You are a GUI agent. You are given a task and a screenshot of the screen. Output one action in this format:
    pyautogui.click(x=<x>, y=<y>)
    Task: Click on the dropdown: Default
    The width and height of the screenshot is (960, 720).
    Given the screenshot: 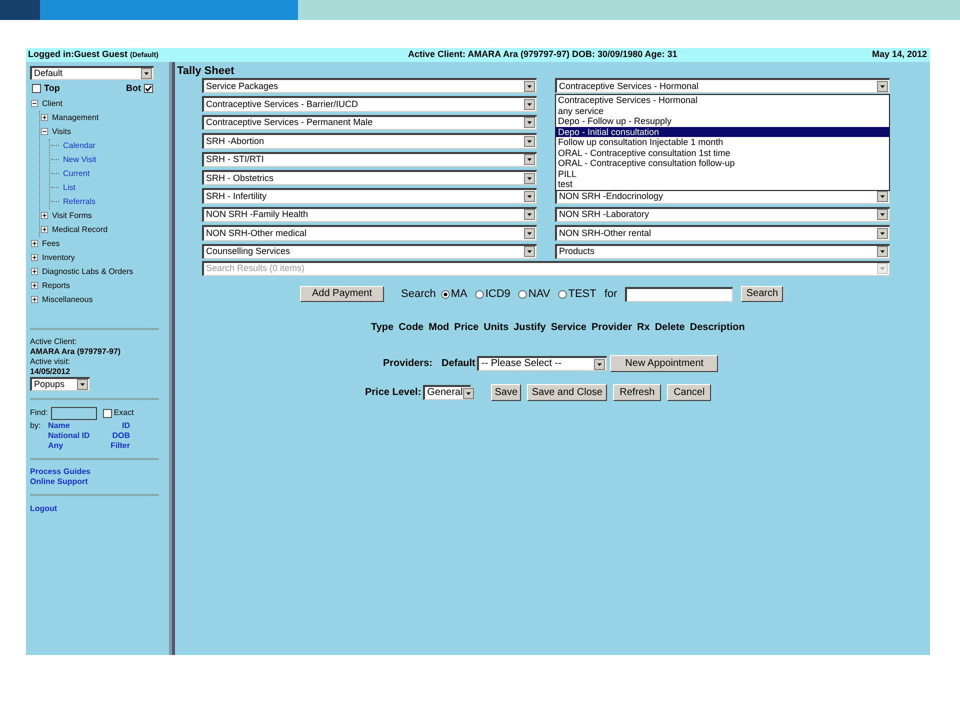 What is the action you would take?
    pyautogui.click(x=92, y=73)
    